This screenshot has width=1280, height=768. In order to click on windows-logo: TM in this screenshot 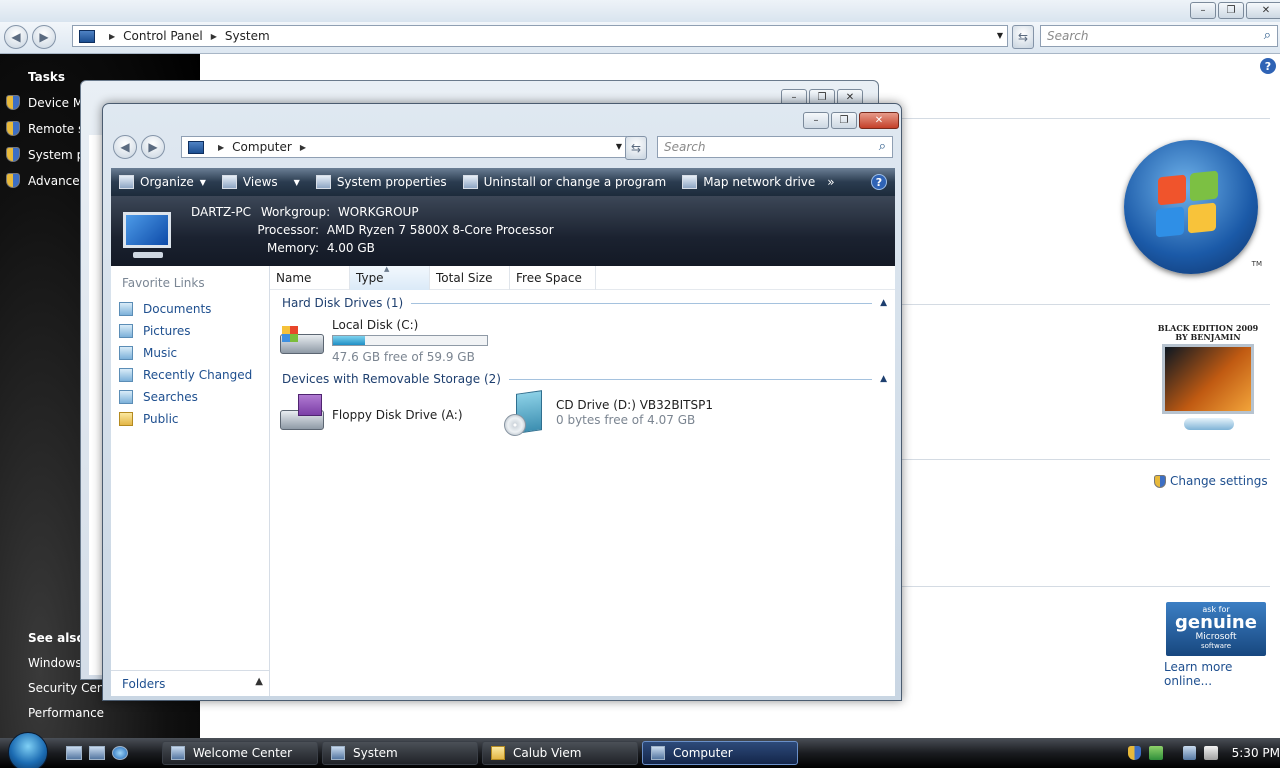, I will do `click(1193, 207)`.